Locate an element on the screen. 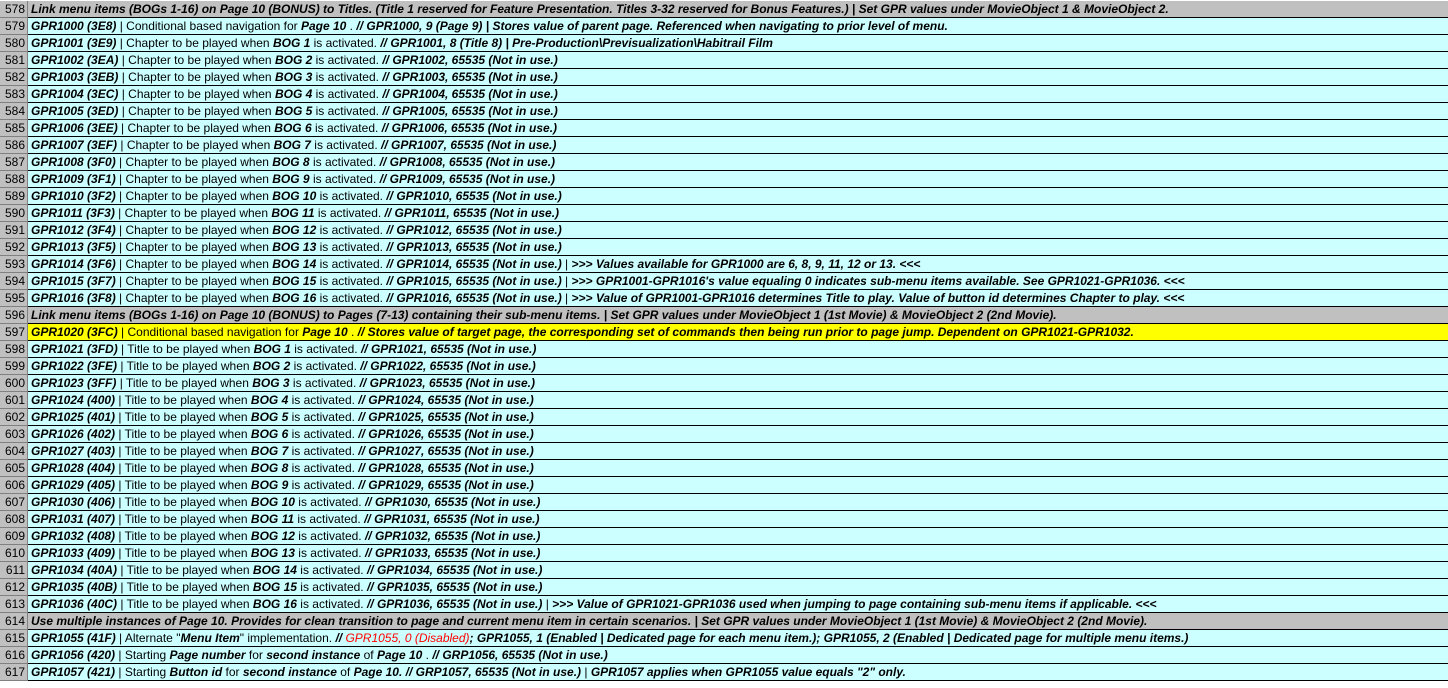  row-number: 584 is located at coordinates (14, 111).